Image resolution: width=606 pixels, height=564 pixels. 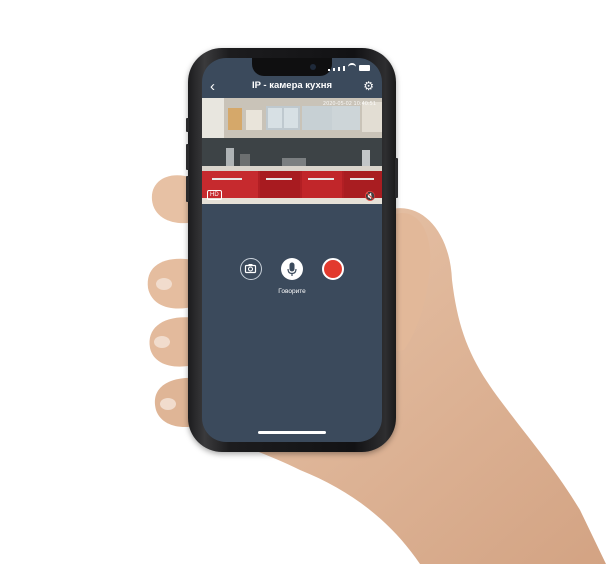 I want to click on gear-icon: ⚙, so click(x=368, y=86).